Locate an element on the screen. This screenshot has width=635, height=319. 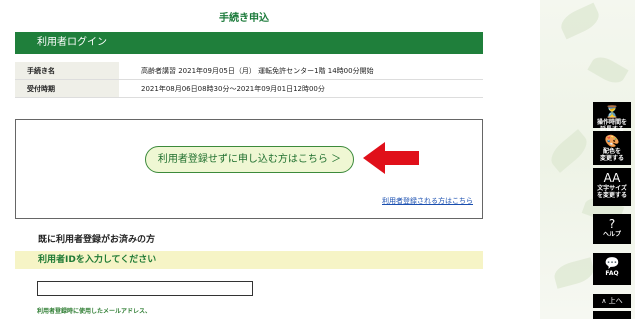
font-size-label-2: を変更する is located at coordinates (611, 195).